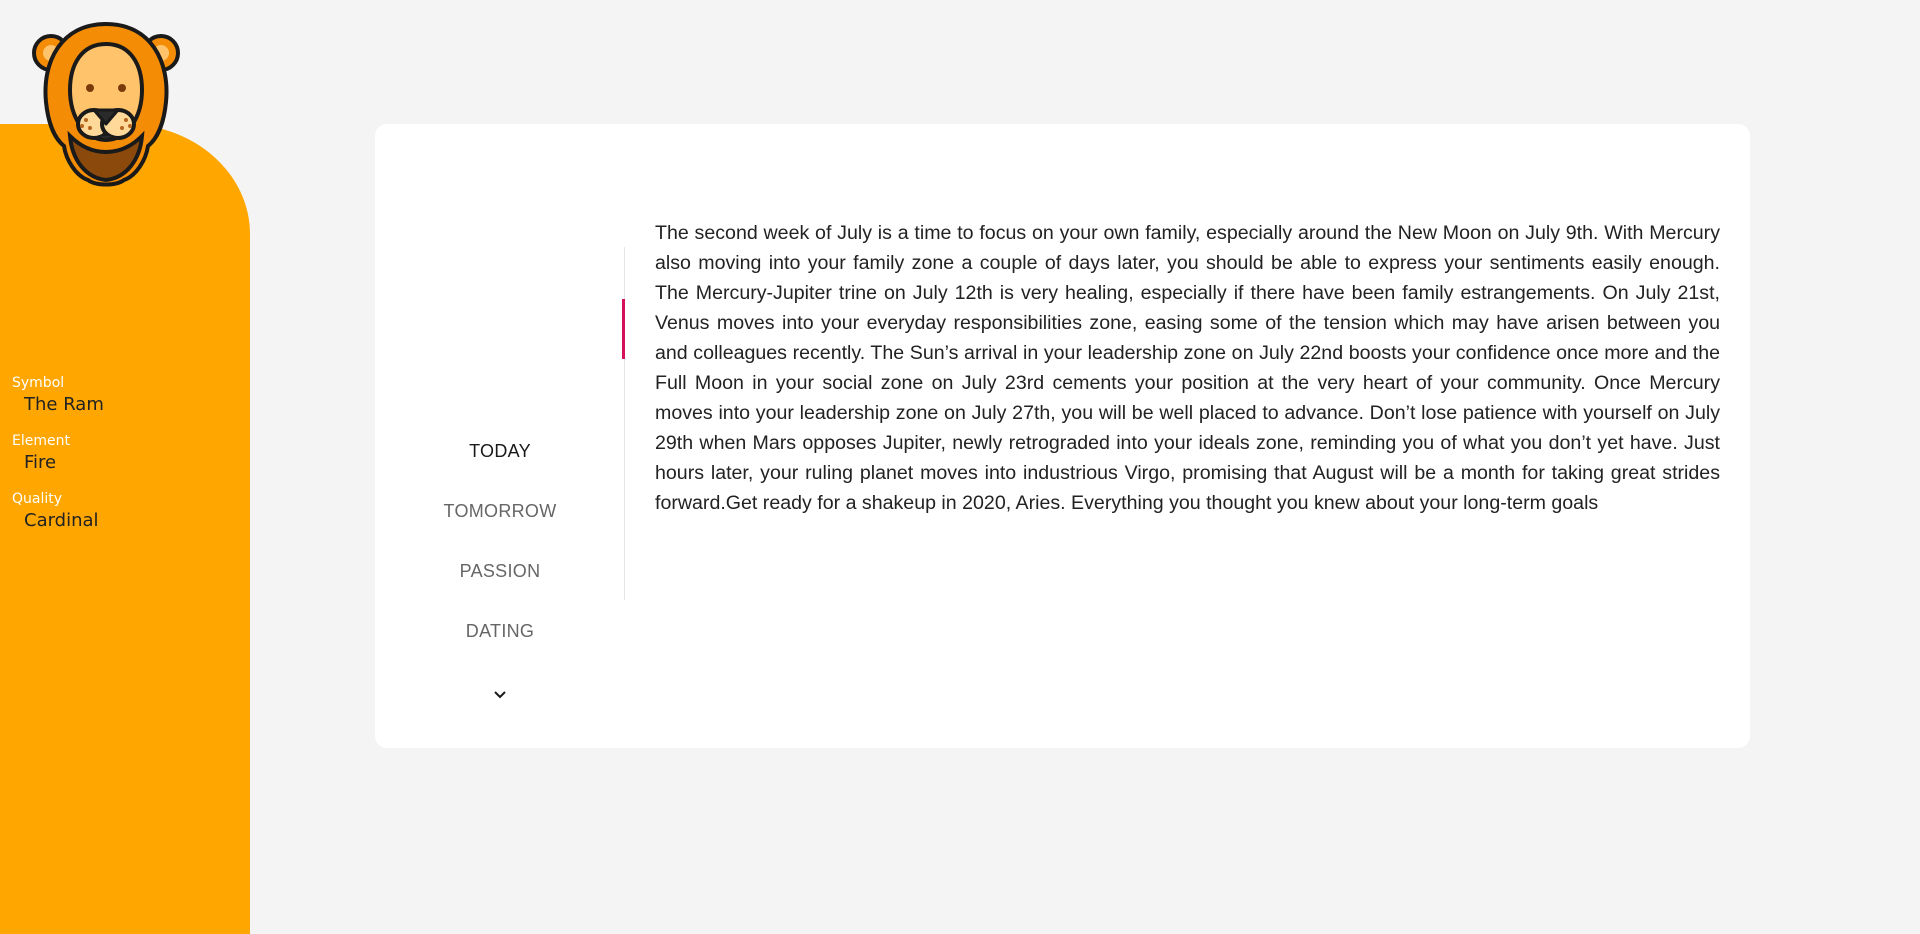 The width and height of the screenshot is (1920, 934). I want to click on tab-tomorrow: TOMORROW, so click(500, 511).